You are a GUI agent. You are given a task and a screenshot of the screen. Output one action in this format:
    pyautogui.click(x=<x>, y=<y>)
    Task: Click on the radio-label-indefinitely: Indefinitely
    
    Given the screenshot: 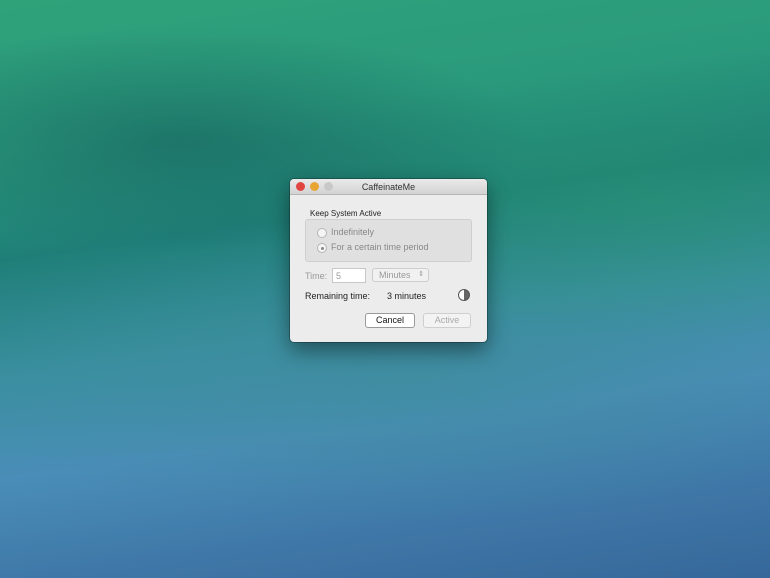 What is the action you would take?
    pyautogui.click(x=352, y=232)
    